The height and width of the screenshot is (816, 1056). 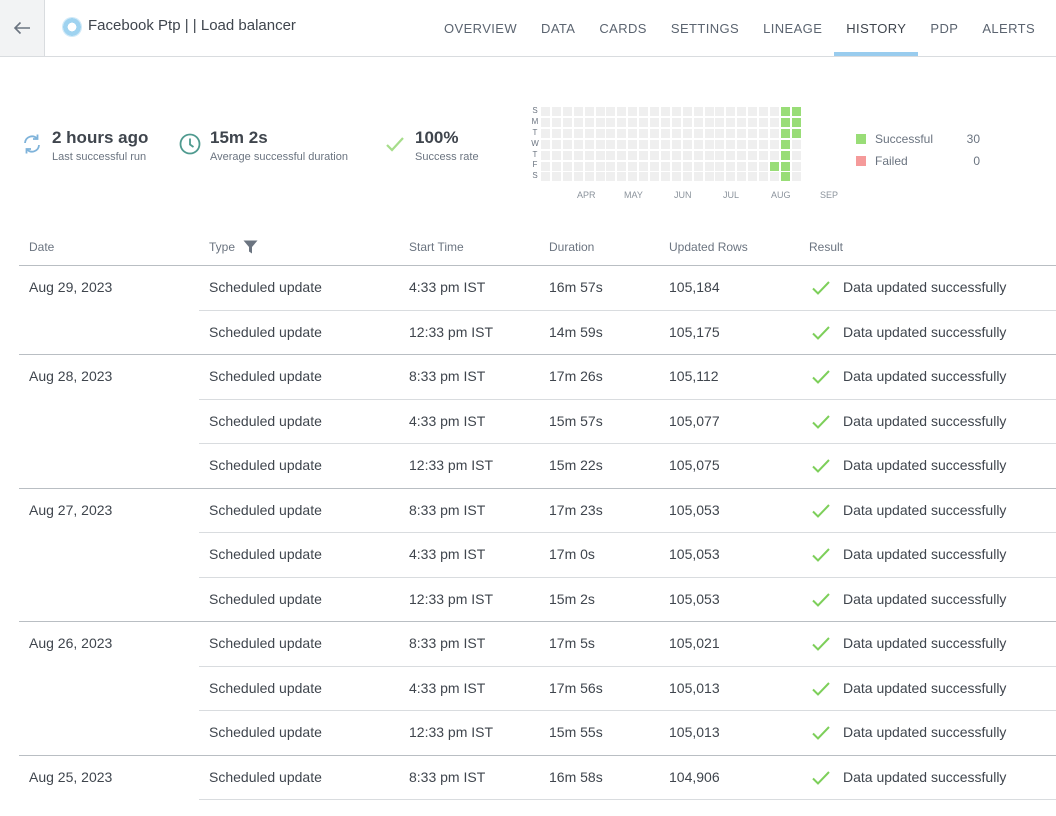 I want to click on tab-pdp: PDP, so click(x=944, y=28).